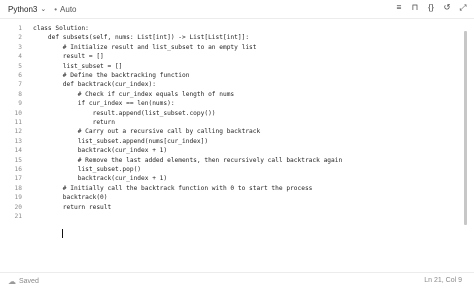  What do you see at coordinates (78, 66) in the screenshot?
I see `code-line: list_subset = []` at bounding box center [78, 66].